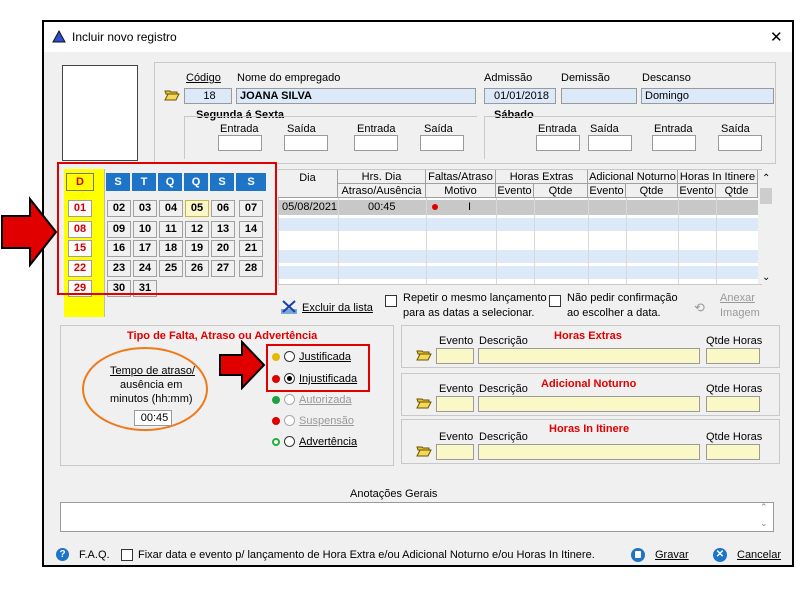 The width and height of the screenshot is (810, 593). I want to click on weekday-saida2-label: Saída, so click(438, 129).